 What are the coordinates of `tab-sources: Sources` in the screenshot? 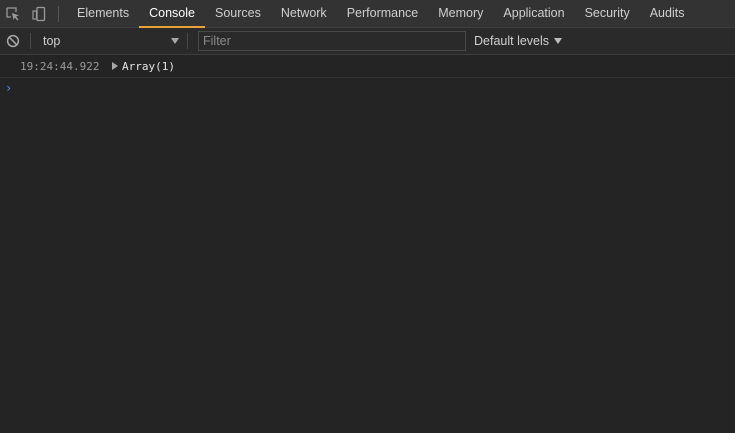 It's located at (238, 13).